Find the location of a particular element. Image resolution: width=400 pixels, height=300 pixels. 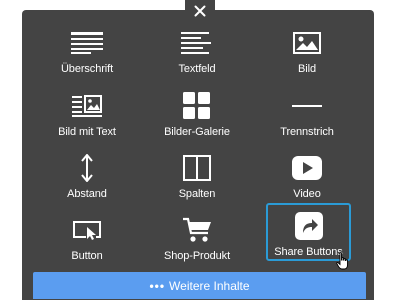

image-icon is located at coordinates (307, 43).